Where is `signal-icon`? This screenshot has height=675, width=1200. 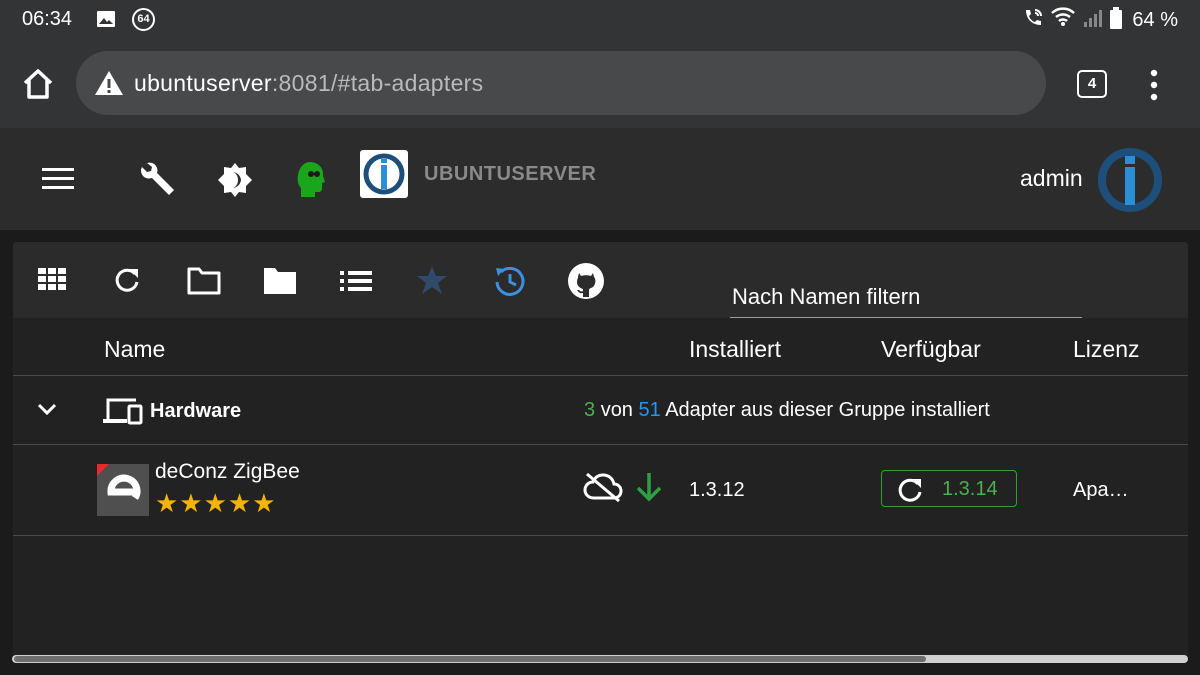
signal-icon is located at coordinates (1093, 20).